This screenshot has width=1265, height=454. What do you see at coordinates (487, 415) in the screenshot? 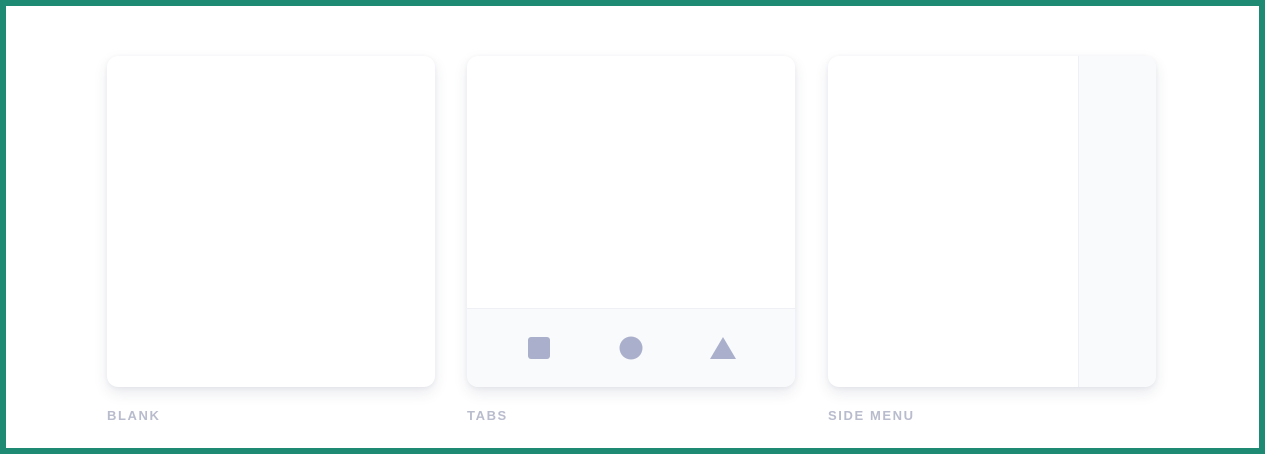
I see `tabs-template-label: TABS` at bounding box center [487, 415].